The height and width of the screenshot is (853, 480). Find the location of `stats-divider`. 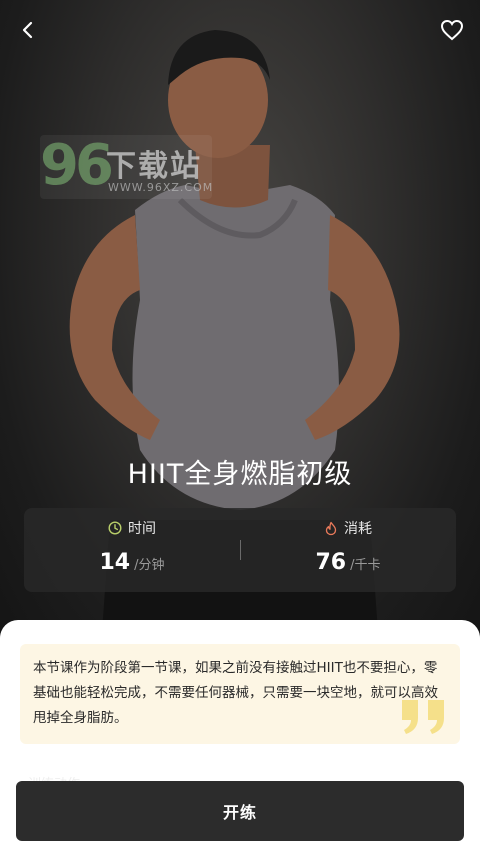

stats-divider is located at coordinates (240, 550).